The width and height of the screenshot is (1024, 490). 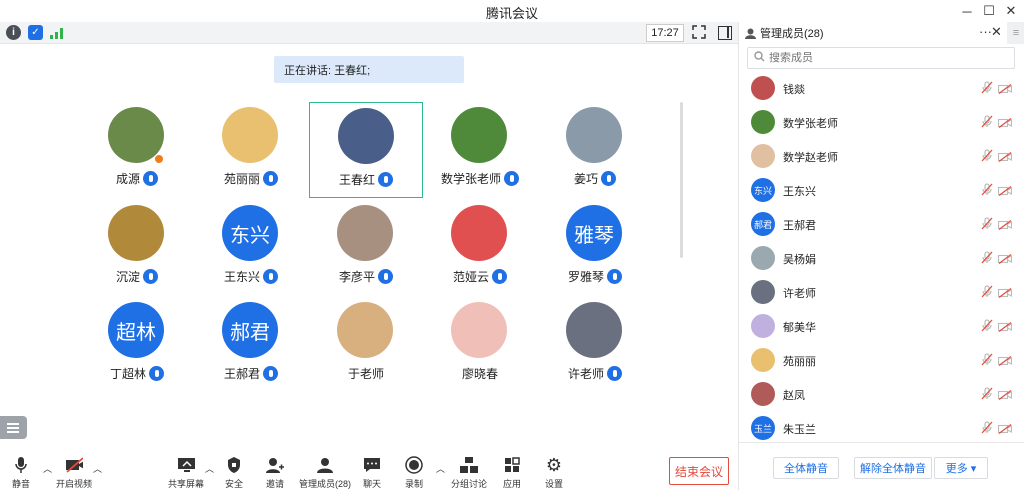 What do you see at coordinates (251, 178) in the screenshot?
I see `participant-name-row: 苑丽丽` at bounding box center [251, 178].